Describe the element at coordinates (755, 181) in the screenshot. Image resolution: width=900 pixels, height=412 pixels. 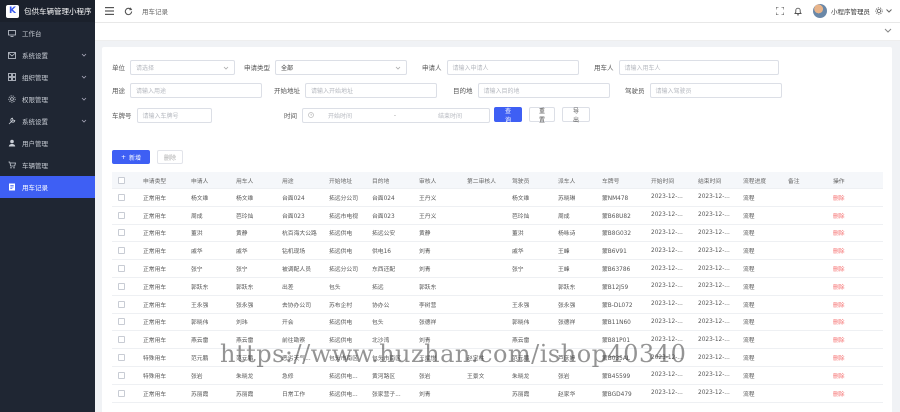
I see `column-header: 流程进度` at that location.